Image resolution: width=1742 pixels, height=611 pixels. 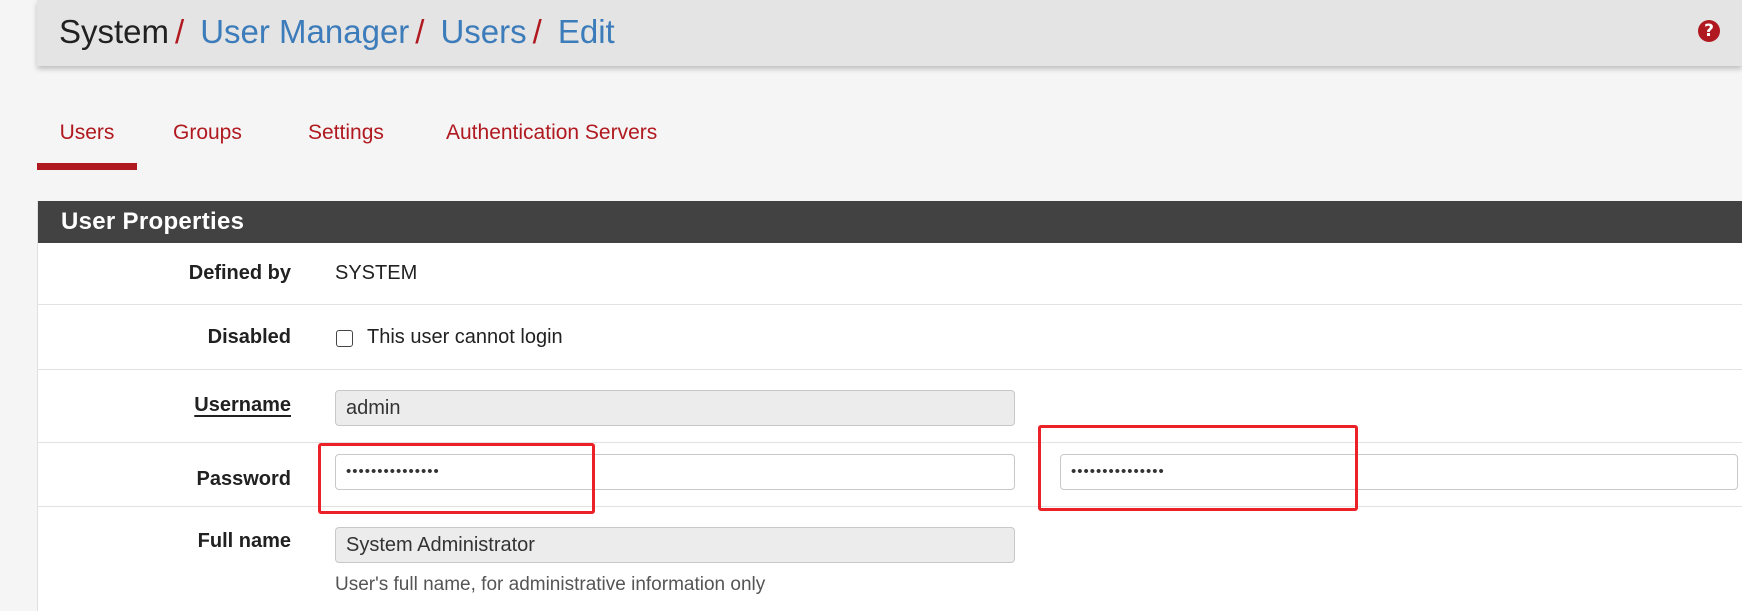 What do you see at coordinates (244, 541) in the screenshot?
I see `full-name-label: Full name` at bounding box center [244, 541].